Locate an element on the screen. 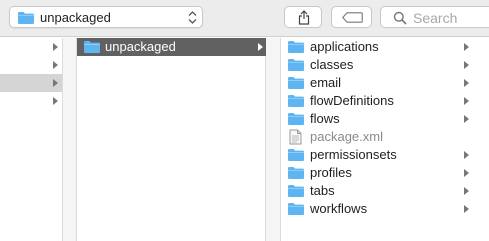 This screenshot has width=489, height=241. folder-row-flowdefinitions: flowDefinitions is located at coordinates (385, 101).